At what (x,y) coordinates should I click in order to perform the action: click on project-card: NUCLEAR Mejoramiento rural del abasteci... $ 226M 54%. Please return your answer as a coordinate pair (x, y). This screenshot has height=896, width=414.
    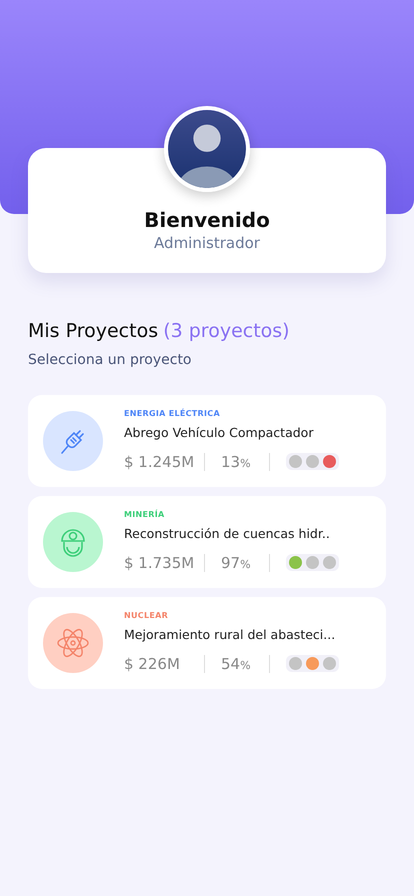
    Looking at the image, I should click on (207, 642).